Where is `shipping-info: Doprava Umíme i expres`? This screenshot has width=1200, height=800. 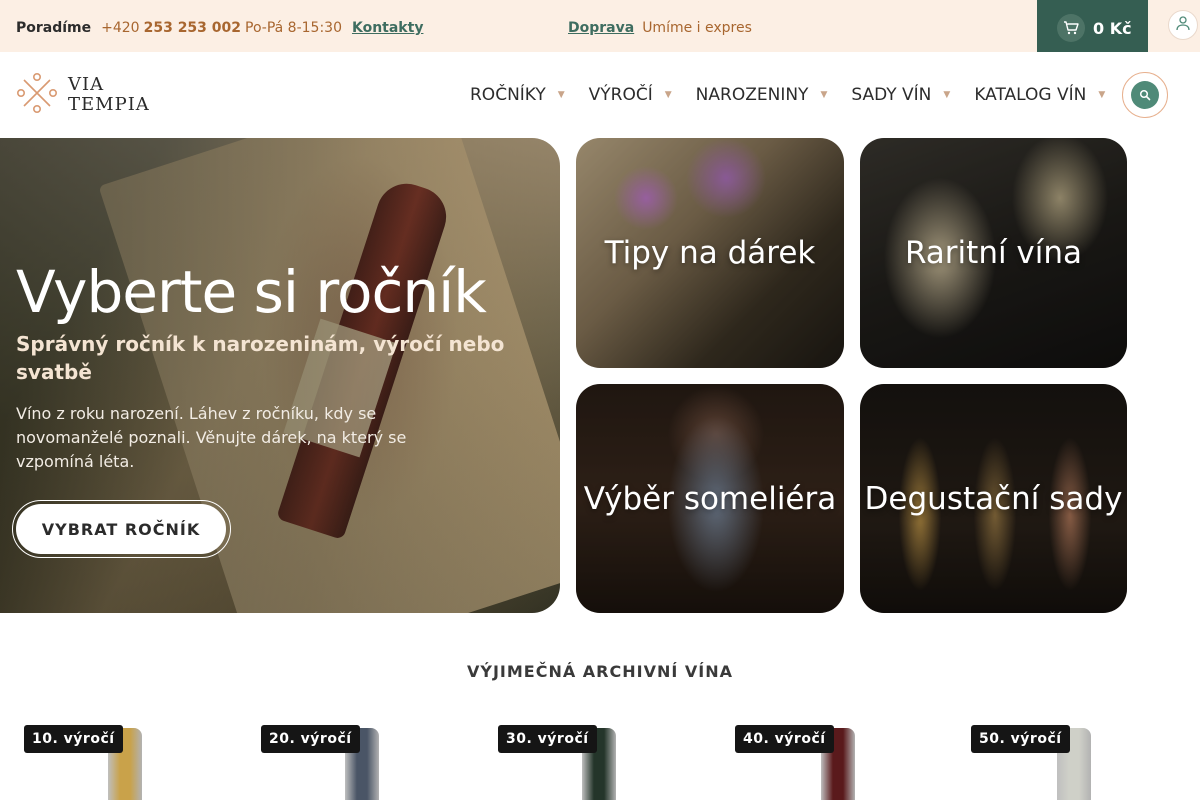
shipping-info: Doprava Umíme i expres is located at coordinates (660, 28).